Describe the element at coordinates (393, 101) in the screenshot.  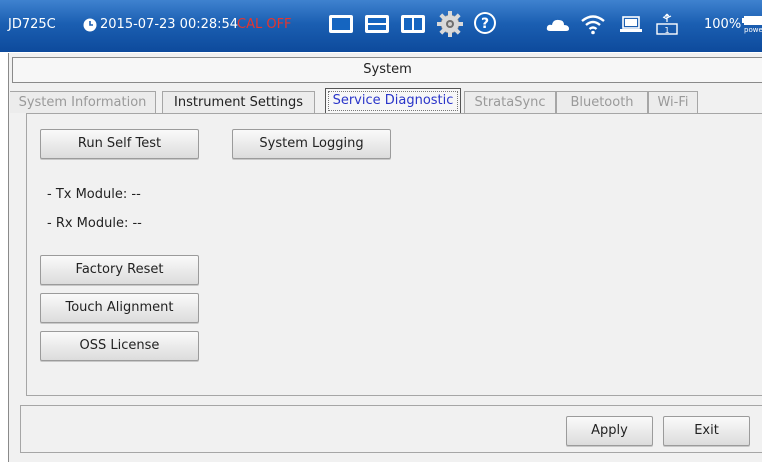
I see `tab-service-diagnostic: Service Diagnostic` at that location.